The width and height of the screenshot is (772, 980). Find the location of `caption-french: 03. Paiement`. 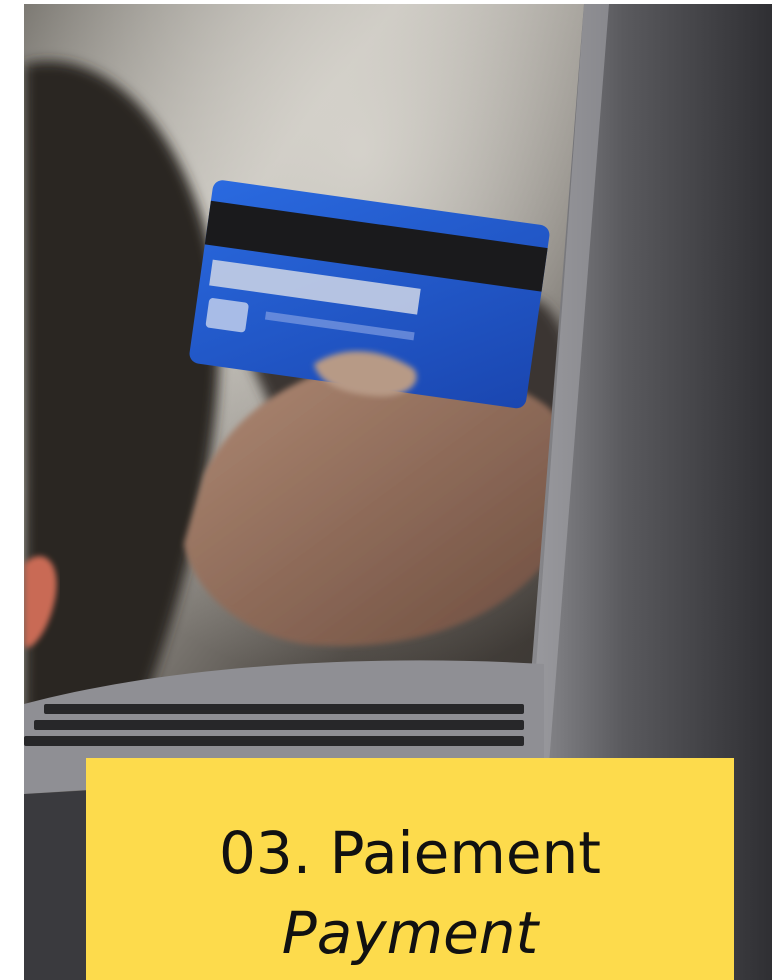

caption-french: 03. Paiement is located at coordinates (410, 853).